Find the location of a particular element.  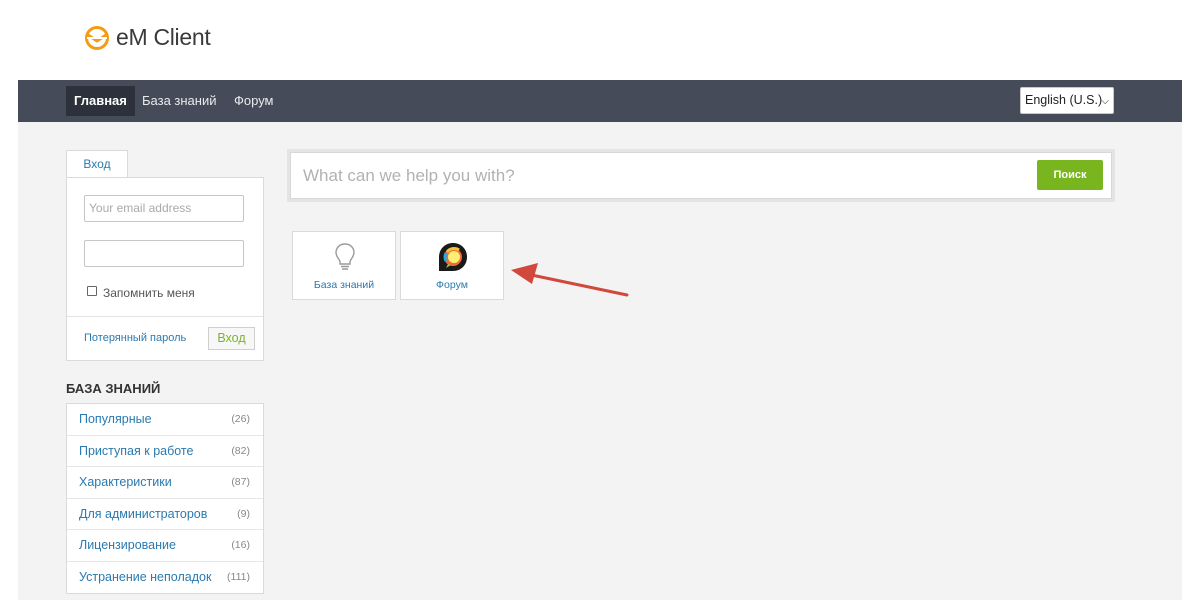

kb-category-label: Популярные is located at coordinates (115, 419).